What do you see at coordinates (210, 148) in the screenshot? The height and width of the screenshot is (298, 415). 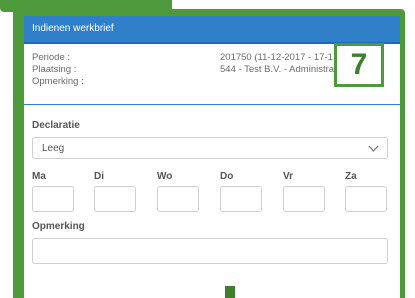 I see `declaratie-select: Leeg` at bounding box center [210, 148].